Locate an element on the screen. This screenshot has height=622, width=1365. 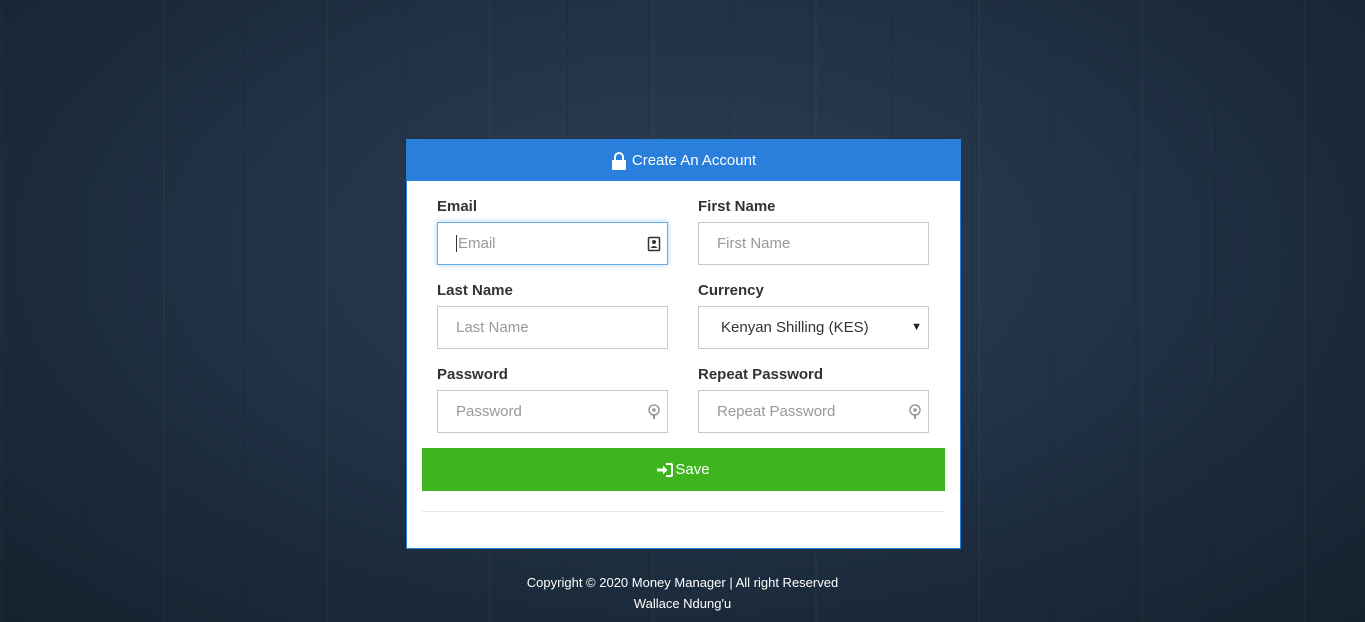
repeat-password-group: Repeat Password Repeat Password is located at coordinates (813, 399).